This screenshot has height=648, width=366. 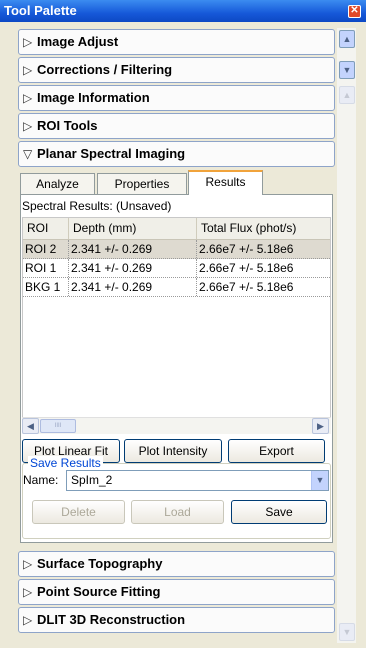 I want to click on scroll-right-icon: ▶, so click(x=320, y=426).